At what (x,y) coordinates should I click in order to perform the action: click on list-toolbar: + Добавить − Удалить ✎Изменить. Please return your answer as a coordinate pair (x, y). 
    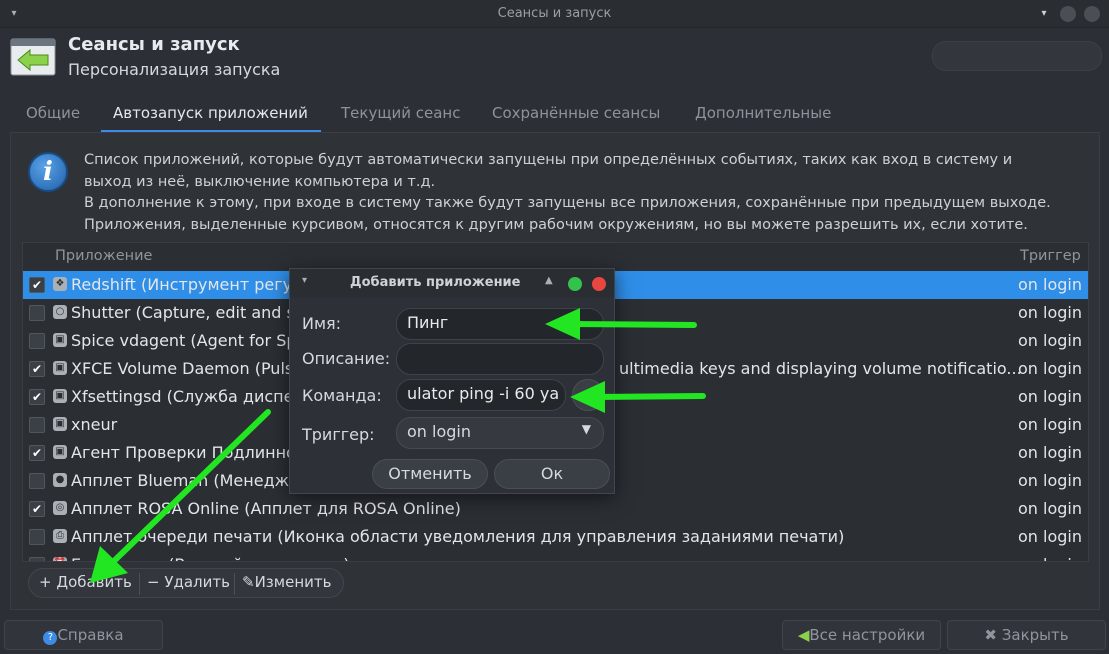
    Looking at the image, I should click on (186, 583).